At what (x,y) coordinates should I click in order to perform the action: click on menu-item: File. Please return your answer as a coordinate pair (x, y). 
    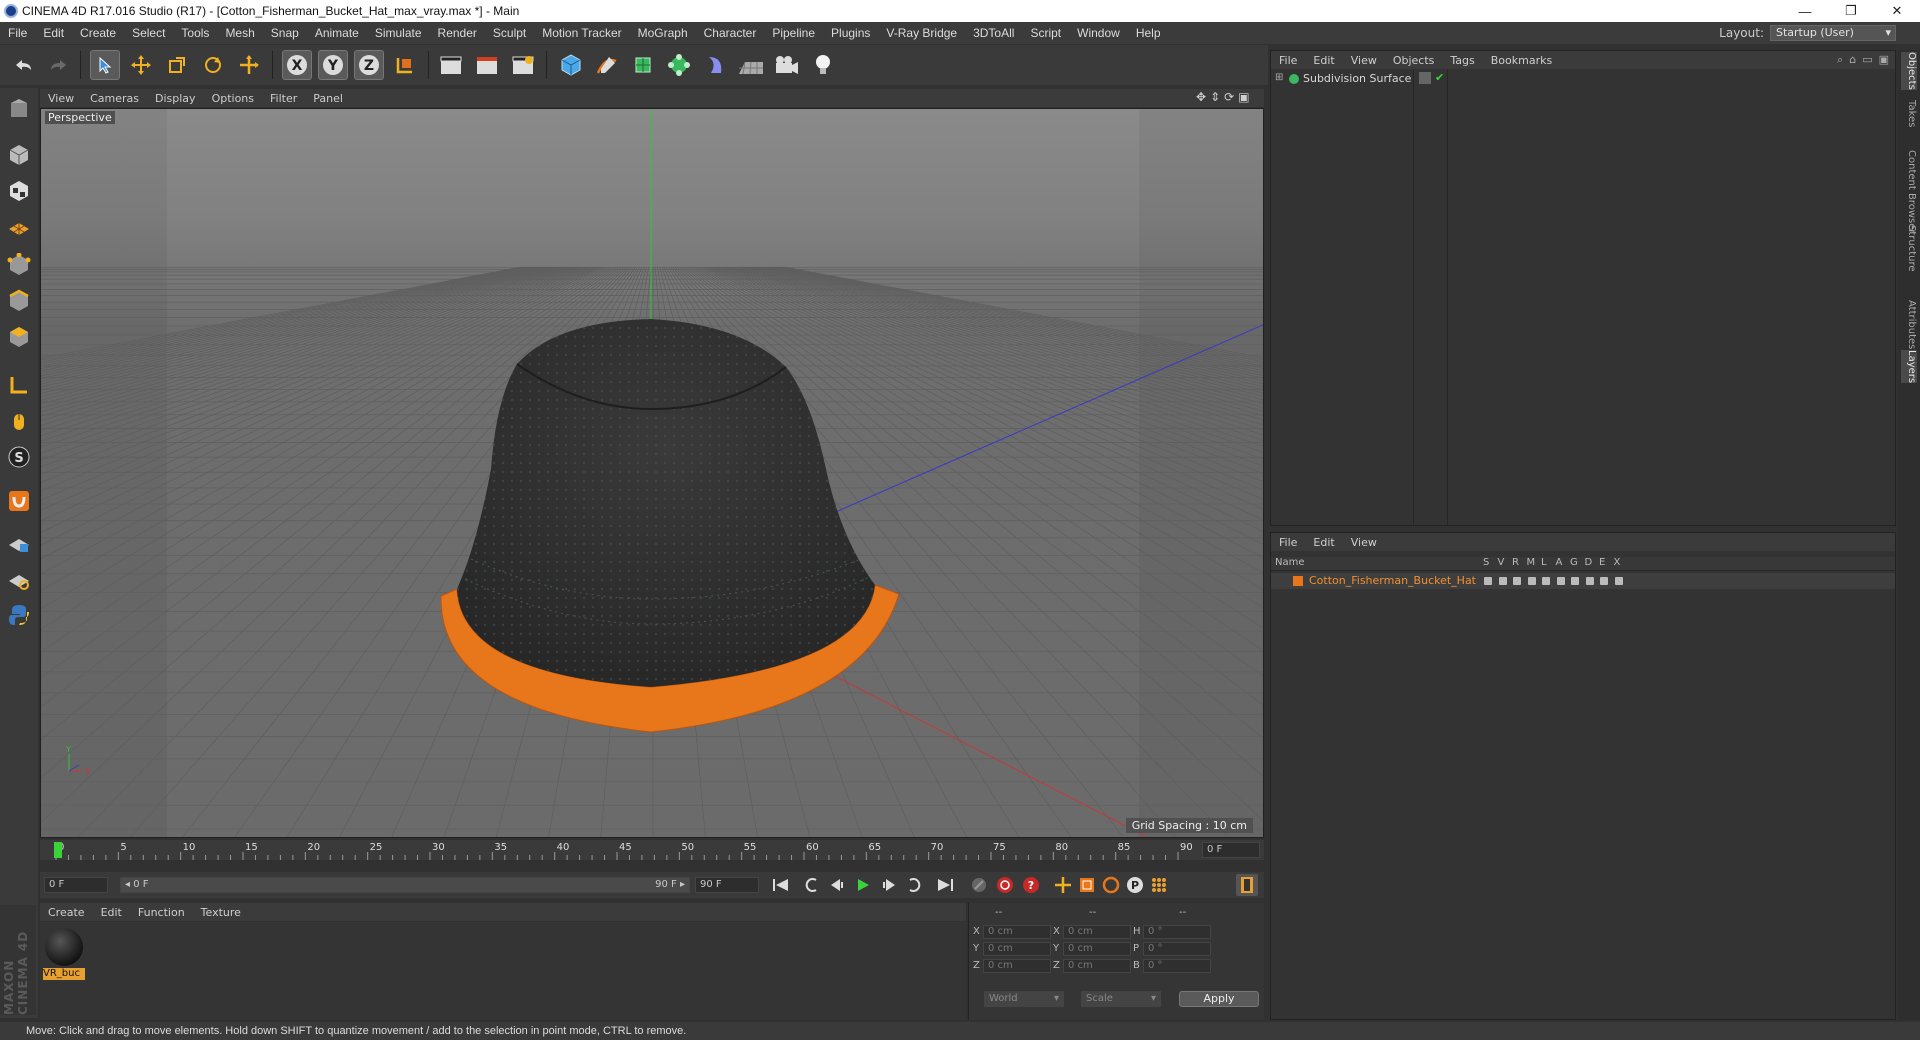
    Looking at the image, I should click on (17, 33).